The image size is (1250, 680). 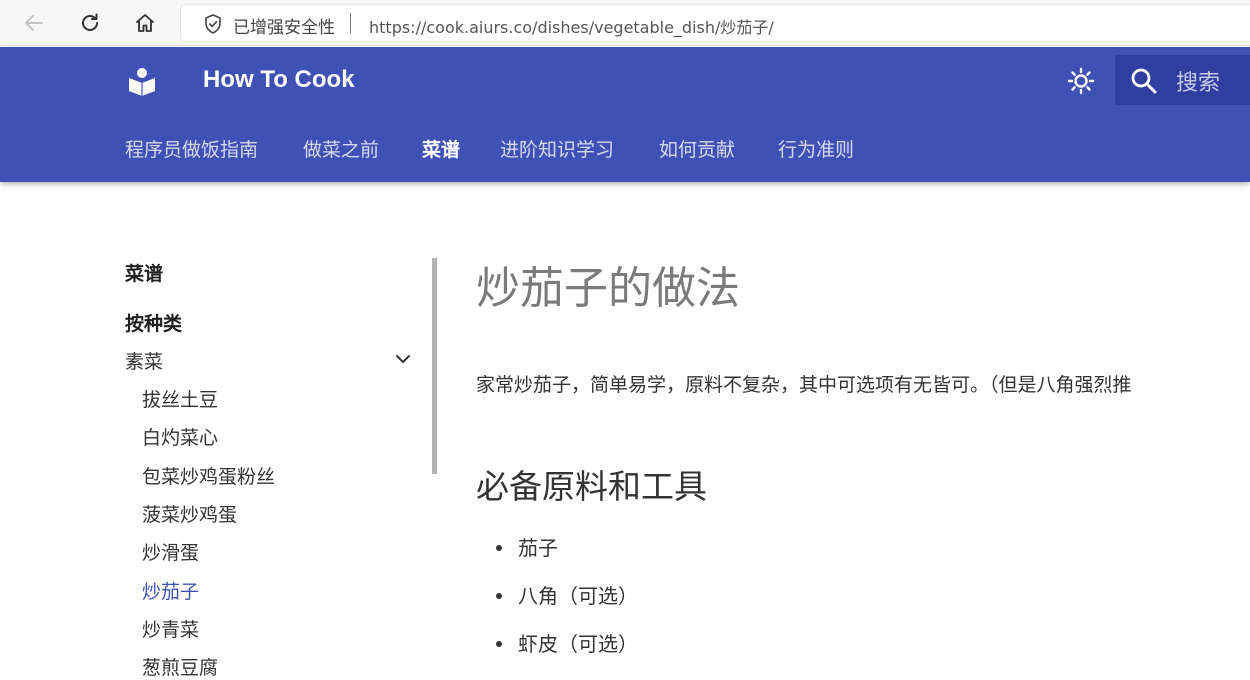 What do you see at coordinates (153, 322) in the screenshot?
I see `sidebar-group-by-category: 按种类` at bounding box center [153, 322].